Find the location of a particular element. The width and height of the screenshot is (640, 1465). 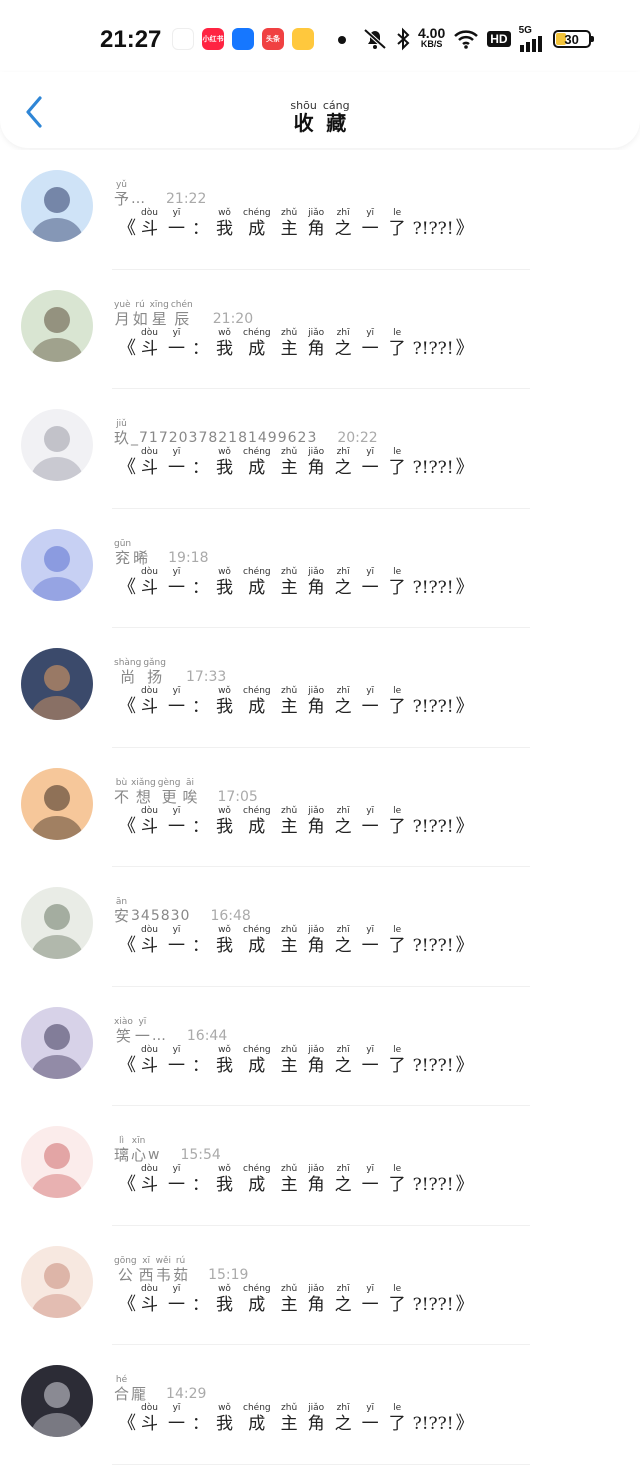

timestamp: 16:44 is located at coordinates (207, 1035).